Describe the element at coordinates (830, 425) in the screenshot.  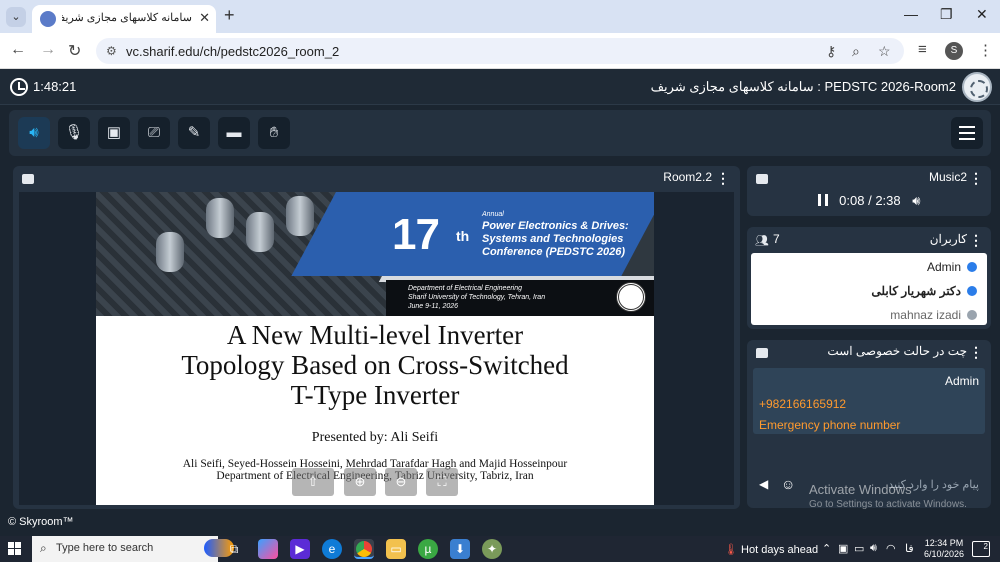
I see `chat-message-text: Emergency phone number` at that location.